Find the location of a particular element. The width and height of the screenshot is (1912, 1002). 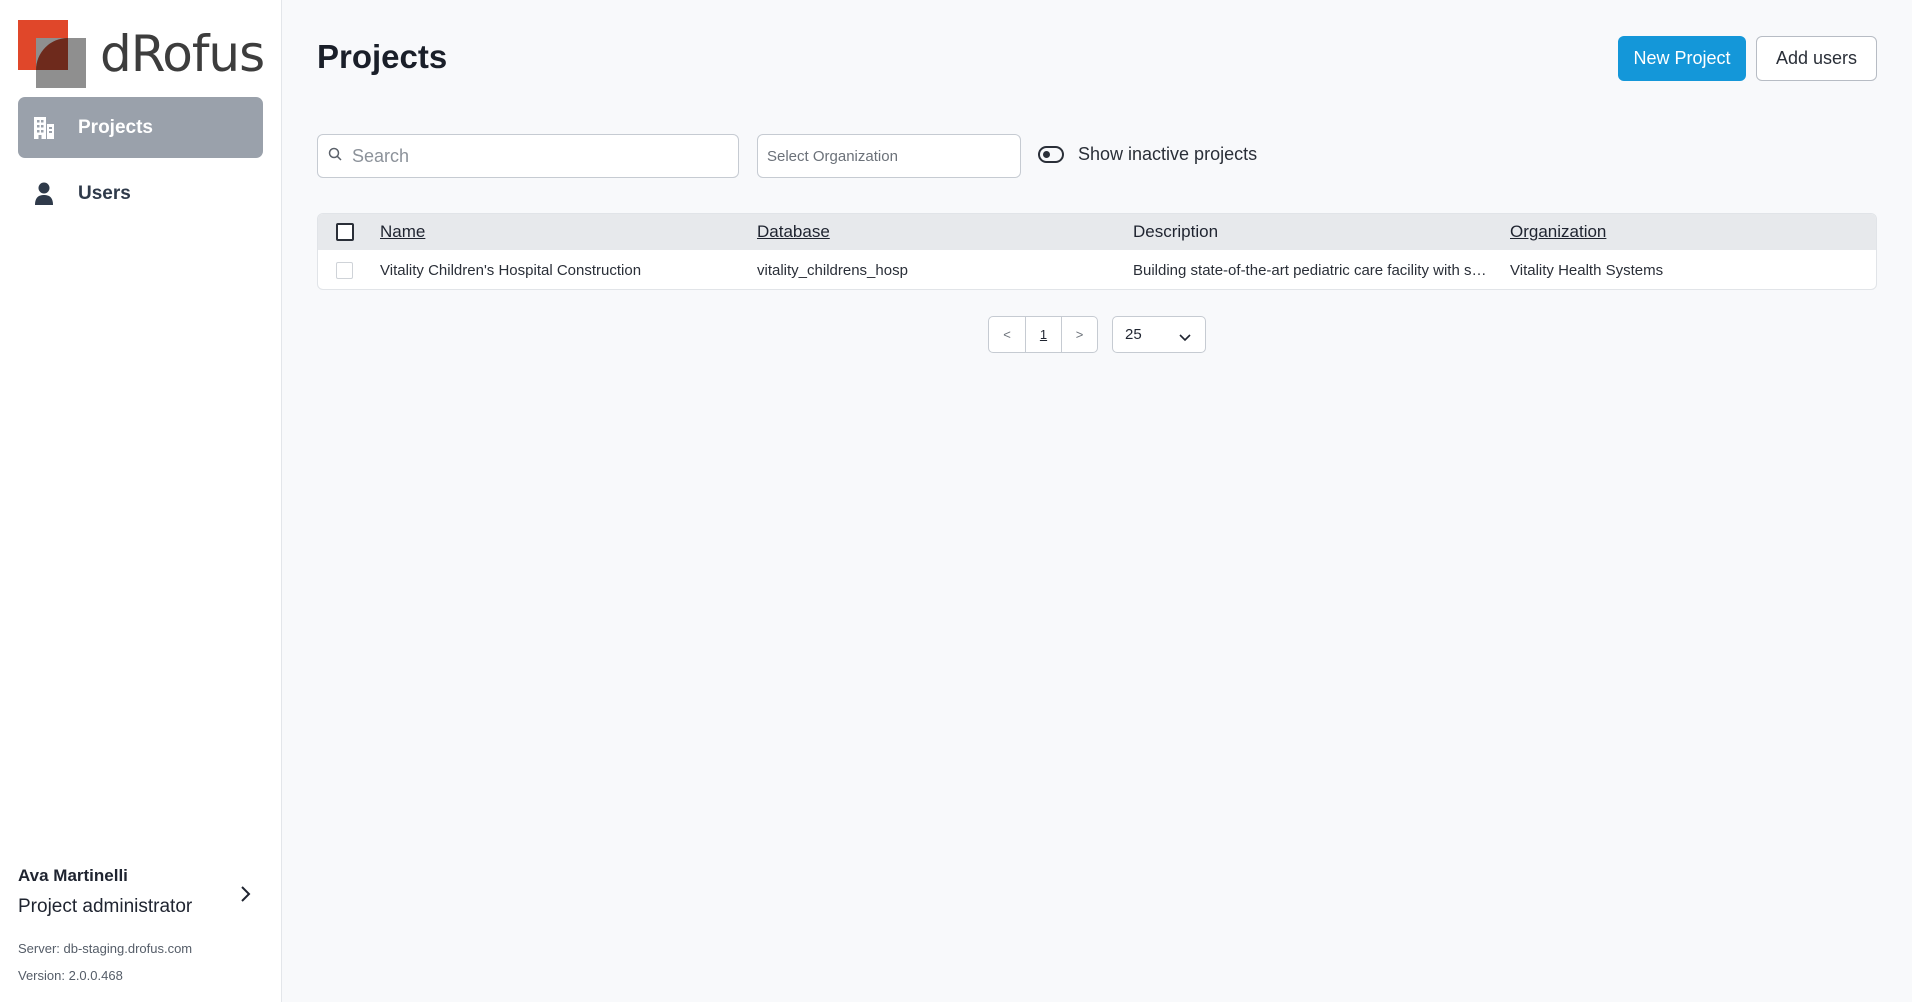

user-role: Project administrator is located at coordinates (105, 906).